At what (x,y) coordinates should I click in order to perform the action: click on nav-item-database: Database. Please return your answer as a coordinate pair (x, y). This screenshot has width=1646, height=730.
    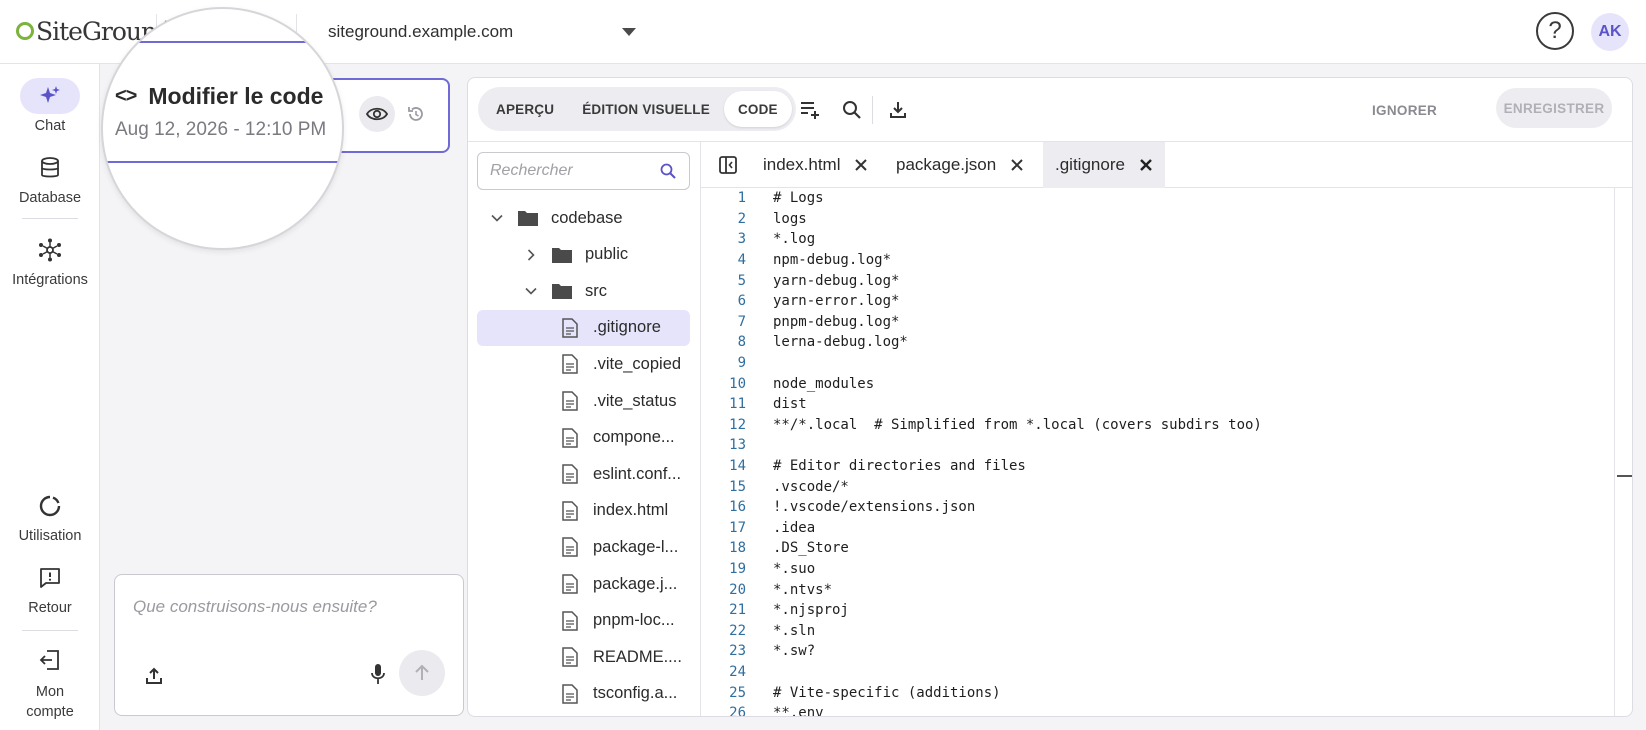
    Looking at the image, I should click on (50, 178).